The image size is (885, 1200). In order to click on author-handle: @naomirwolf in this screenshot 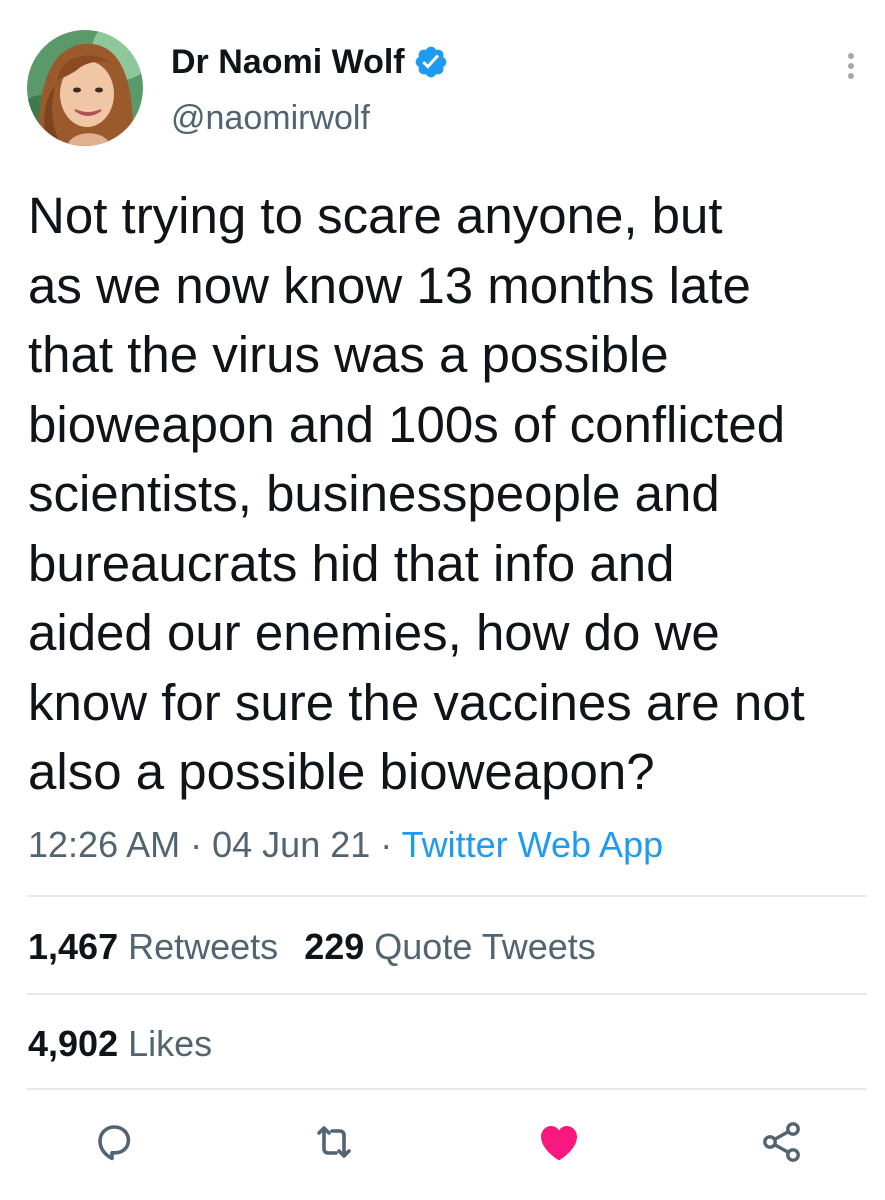, I will do `click(270, 118)`.